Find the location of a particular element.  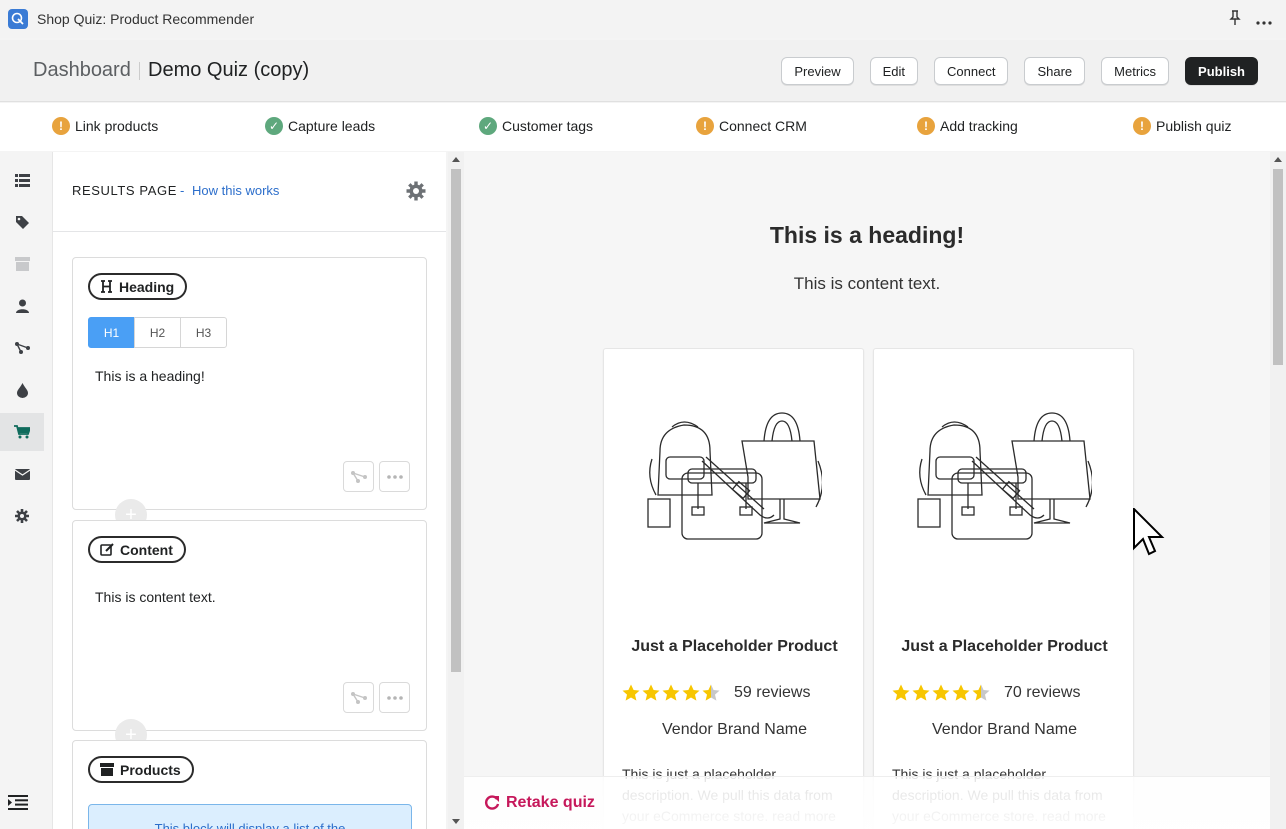

sidebar-item-email is located at coordinates (22, 474).